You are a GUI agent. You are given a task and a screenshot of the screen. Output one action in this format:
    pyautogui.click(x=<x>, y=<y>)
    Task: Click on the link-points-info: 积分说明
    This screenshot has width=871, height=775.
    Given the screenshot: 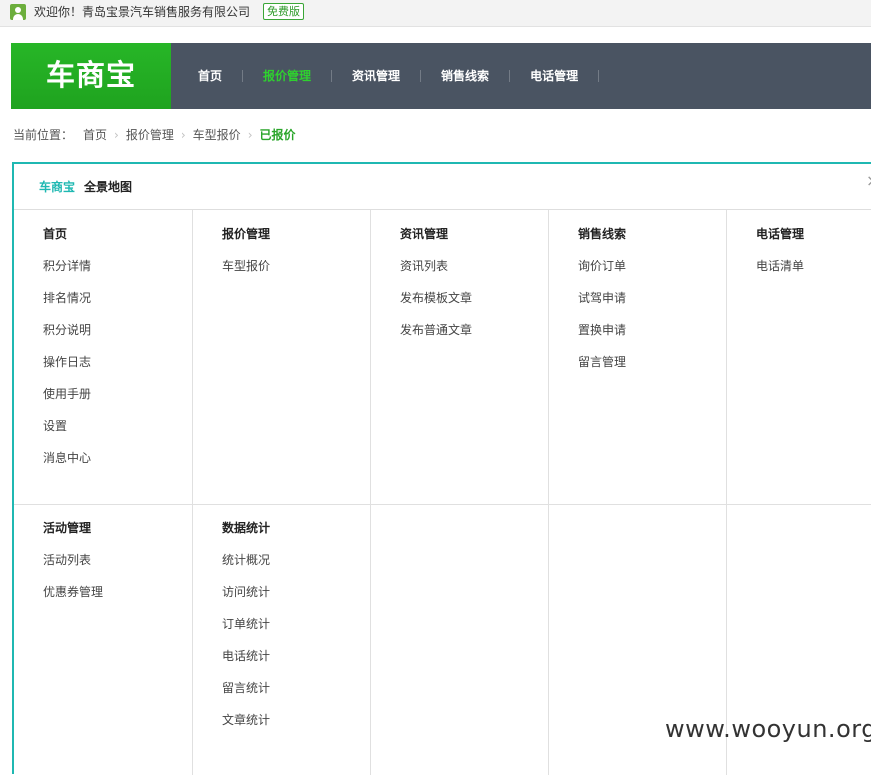 What is the action you would take?
    pyautogui.click(x=132, y=330)
    